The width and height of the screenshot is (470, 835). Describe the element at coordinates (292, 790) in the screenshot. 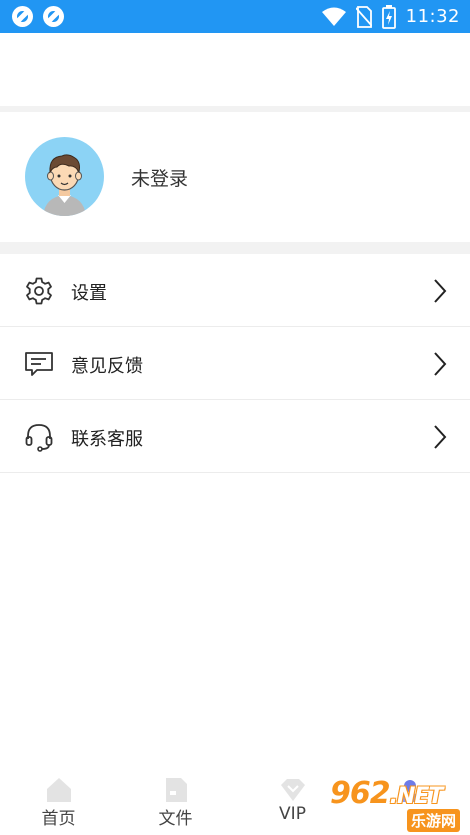

I see `vip-icon` at that location.